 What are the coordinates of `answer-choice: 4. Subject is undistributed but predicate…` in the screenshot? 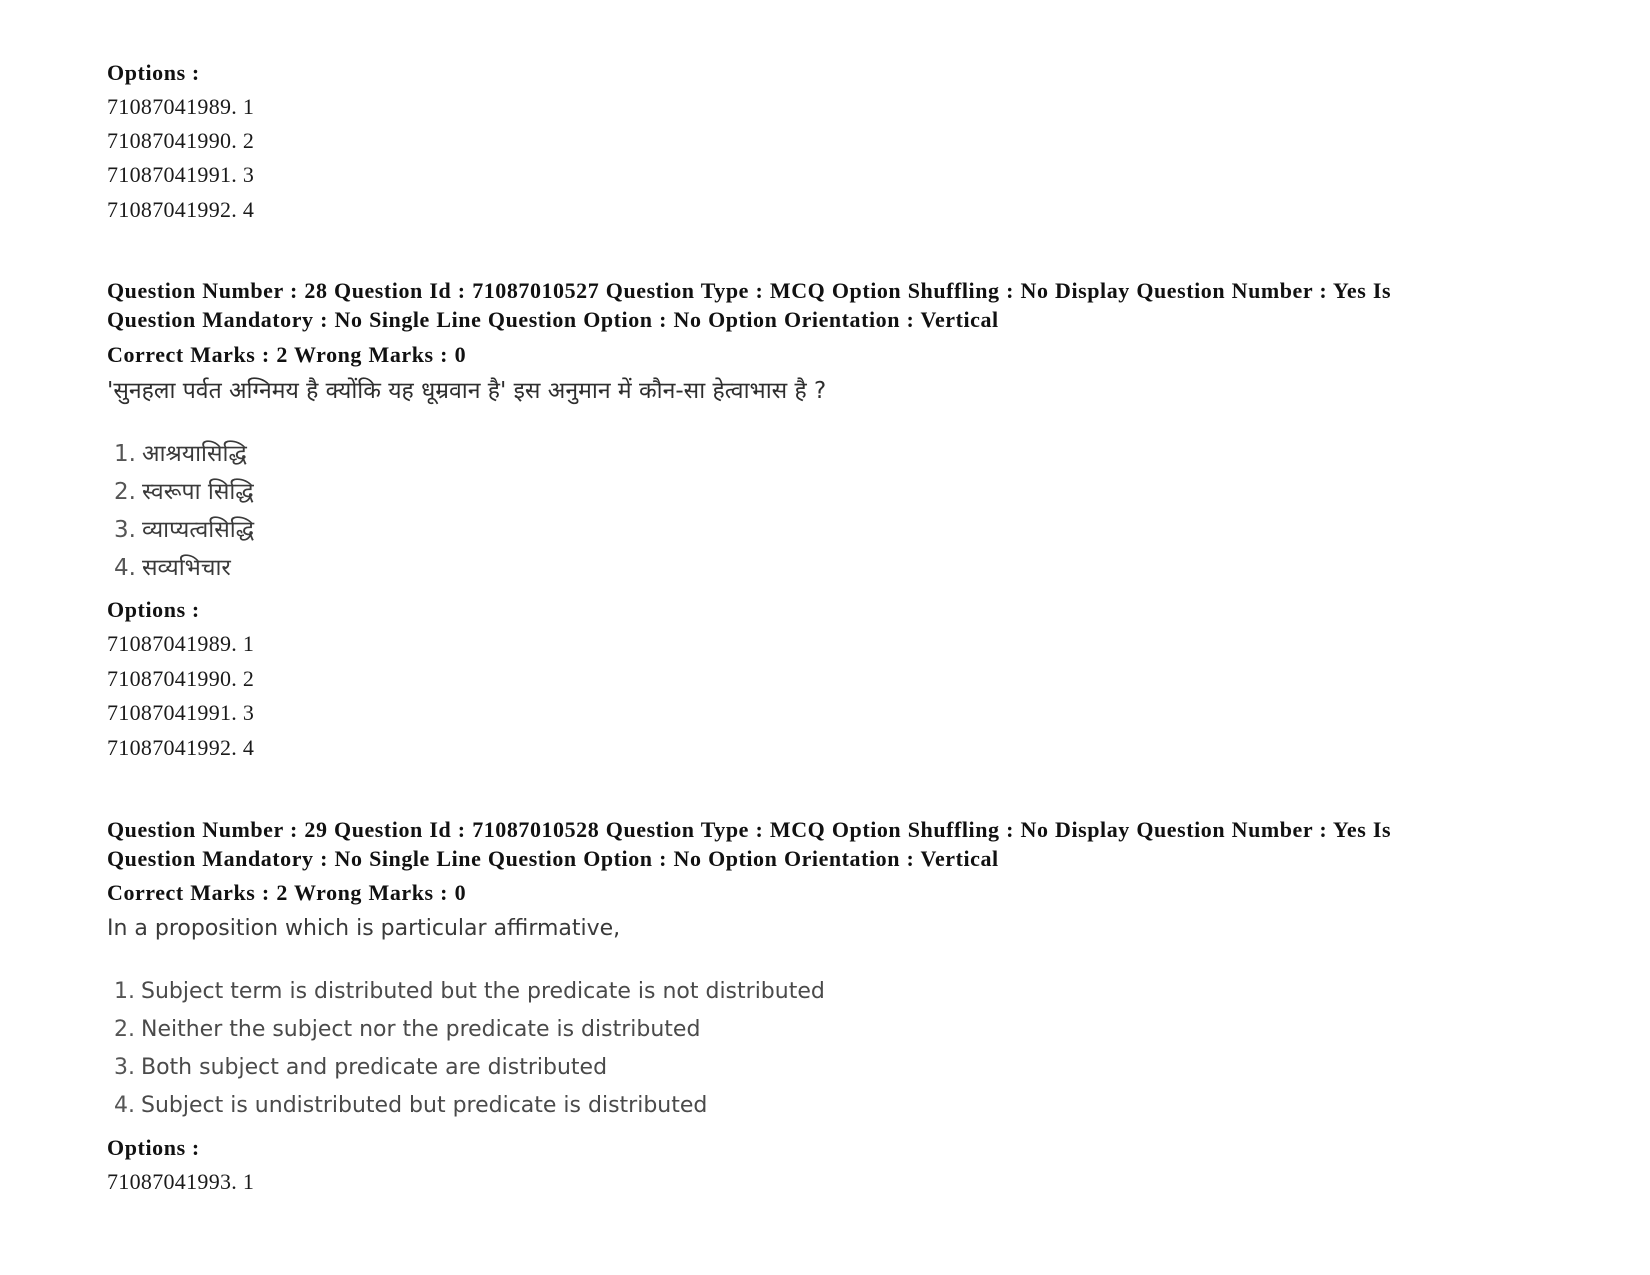 It's located at (410, 1106).